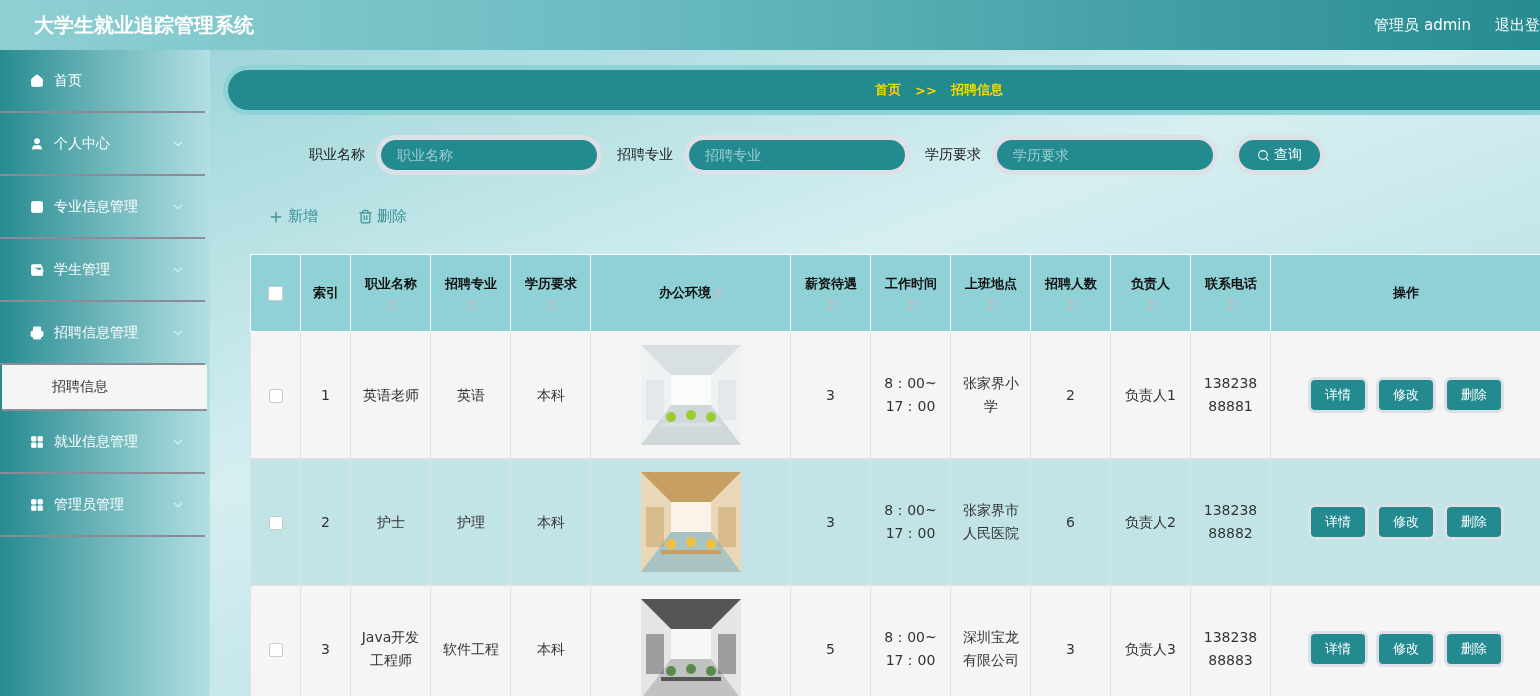 Image resolution: width=1540 pixels, height=696 pixels. What do you see at coordinates (144, 25) in the screenshot?
I see `app-title: 大学生就业追踪管理系统` at bounding box center [144, 25].